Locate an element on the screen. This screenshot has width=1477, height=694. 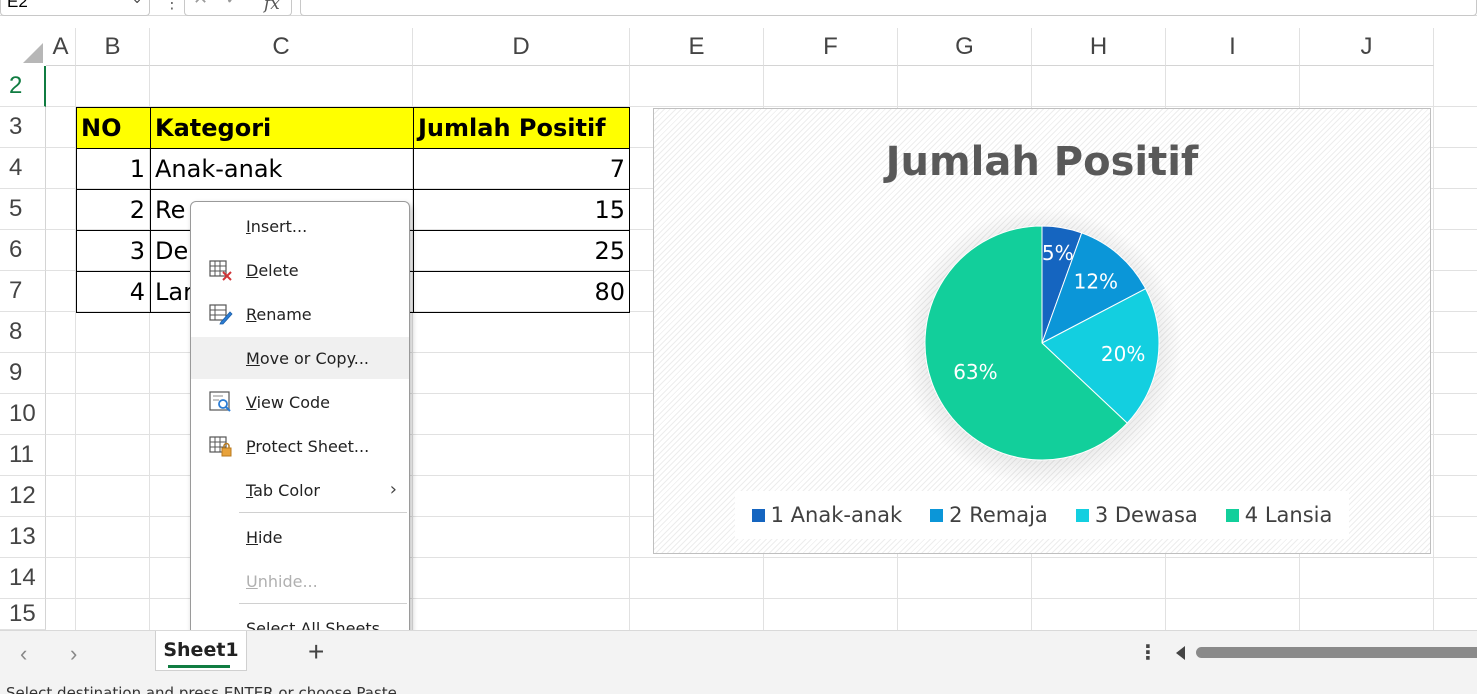
next-sheet-icon: › is located at coordinates (73, 654).